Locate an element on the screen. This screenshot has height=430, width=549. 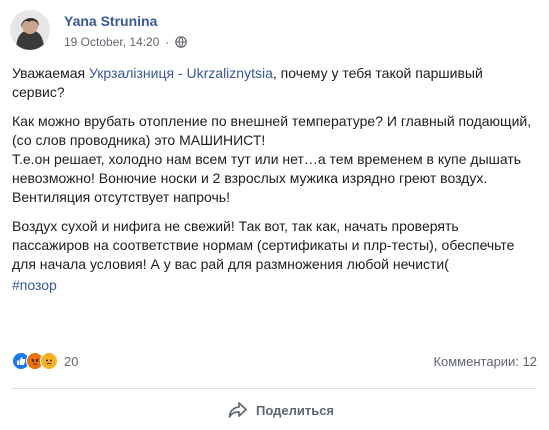
share-icon is located at coordinates (237, 410).